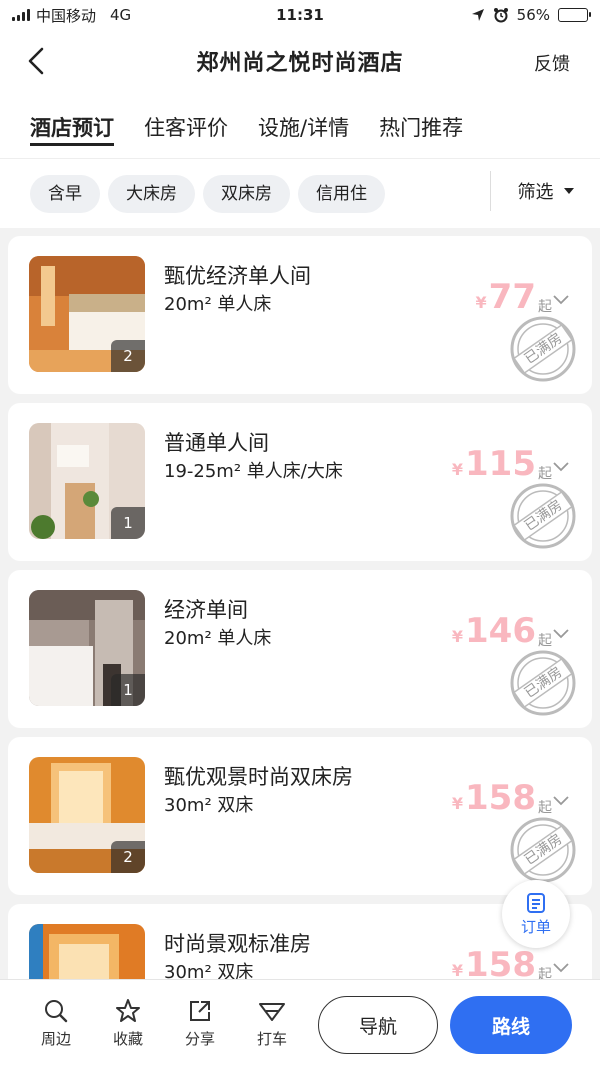 The width and height of the screenshot is (600, 1067). Describe the element at coordinates (568, 191) in the screenshot. I see `caret-down-icon` at that location.